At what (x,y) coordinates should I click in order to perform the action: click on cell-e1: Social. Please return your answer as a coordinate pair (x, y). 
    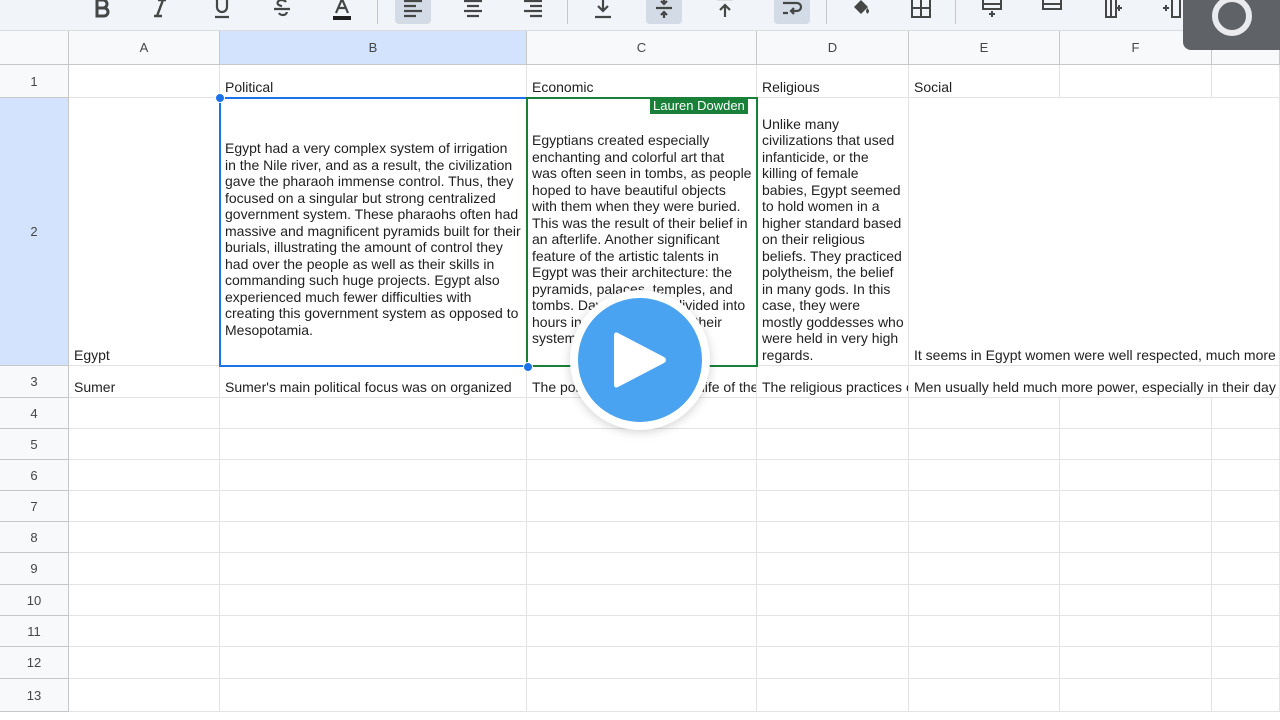
    Looking at the image, I should click on (984, 81).